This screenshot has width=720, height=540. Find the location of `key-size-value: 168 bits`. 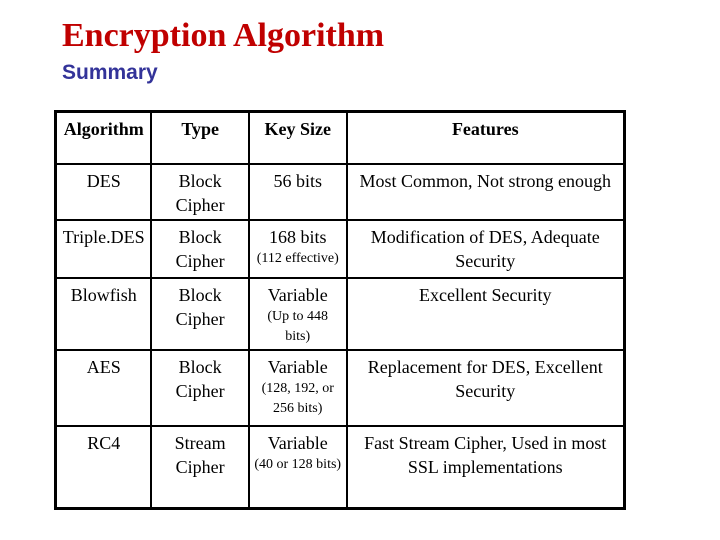

key-size-value: 168 bits is located at coordinates (297, 237).